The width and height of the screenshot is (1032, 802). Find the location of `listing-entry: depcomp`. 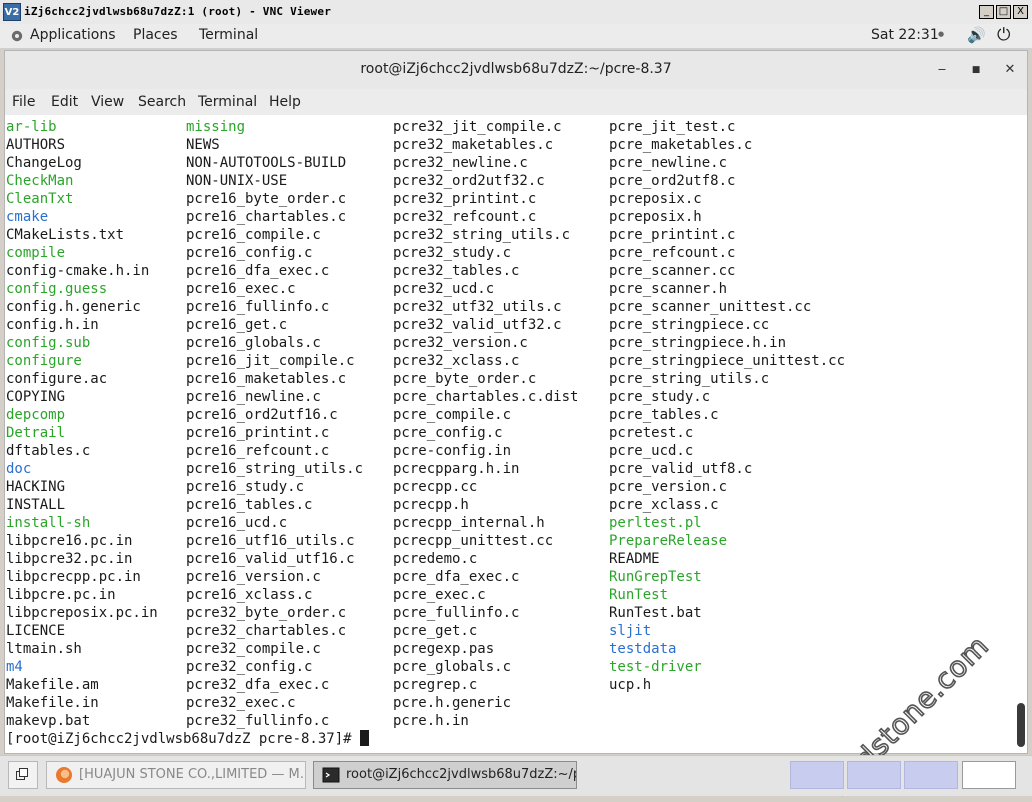

listing-entry: depcomp is located at coordinates (36, 415).